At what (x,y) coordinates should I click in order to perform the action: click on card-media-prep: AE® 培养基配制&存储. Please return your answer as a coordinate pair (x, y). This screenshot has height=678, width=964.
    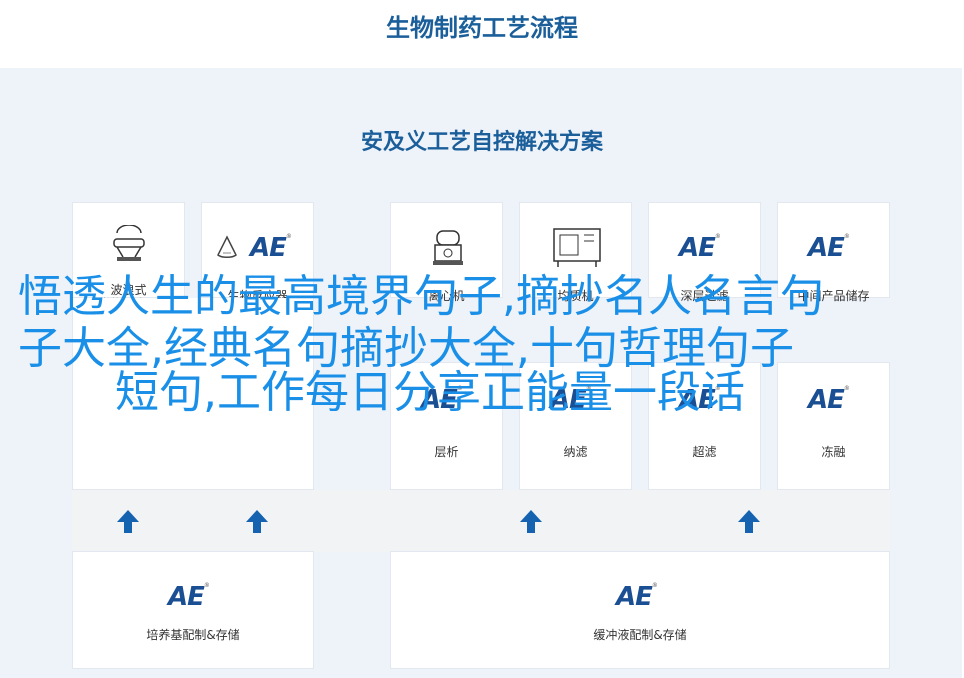
    Looking at the image, I should click on (193, 610).